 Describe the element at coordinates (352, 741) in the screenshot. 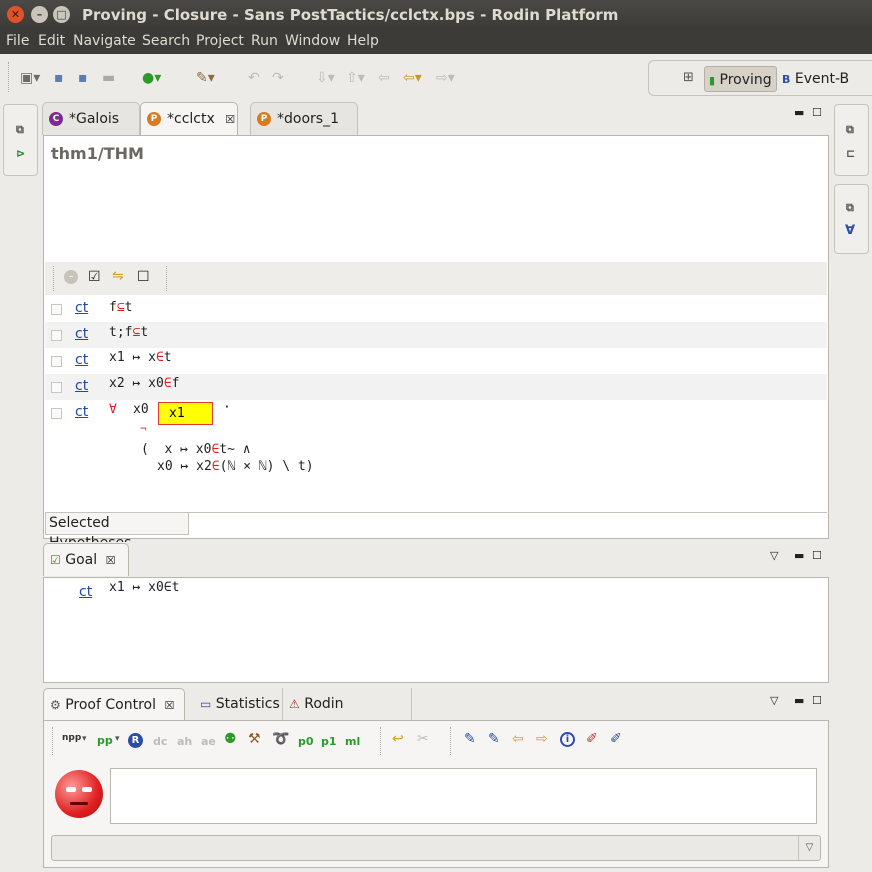

I see `ml-button: ml` at that location.